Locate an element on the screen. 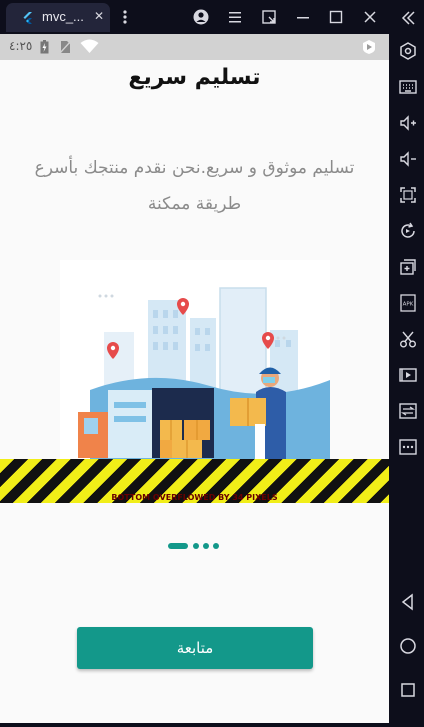 This screenshot has width=424, height=727. svg-text: APK is located at coordinates (408, 305).